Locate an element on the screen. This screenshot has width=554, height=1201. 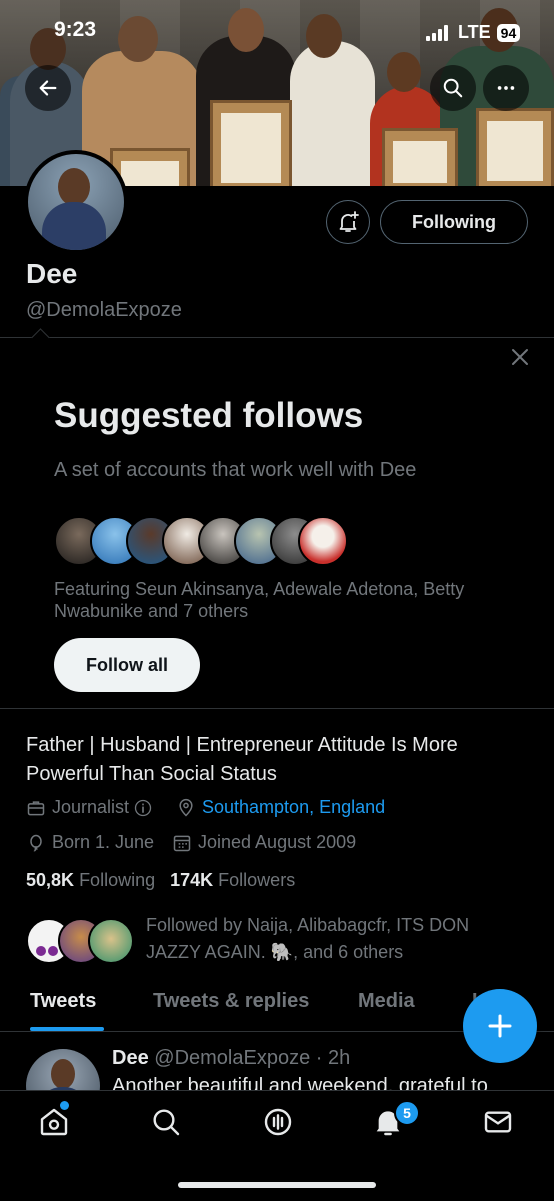
plus-icon is located at coordinates (500, 1026).